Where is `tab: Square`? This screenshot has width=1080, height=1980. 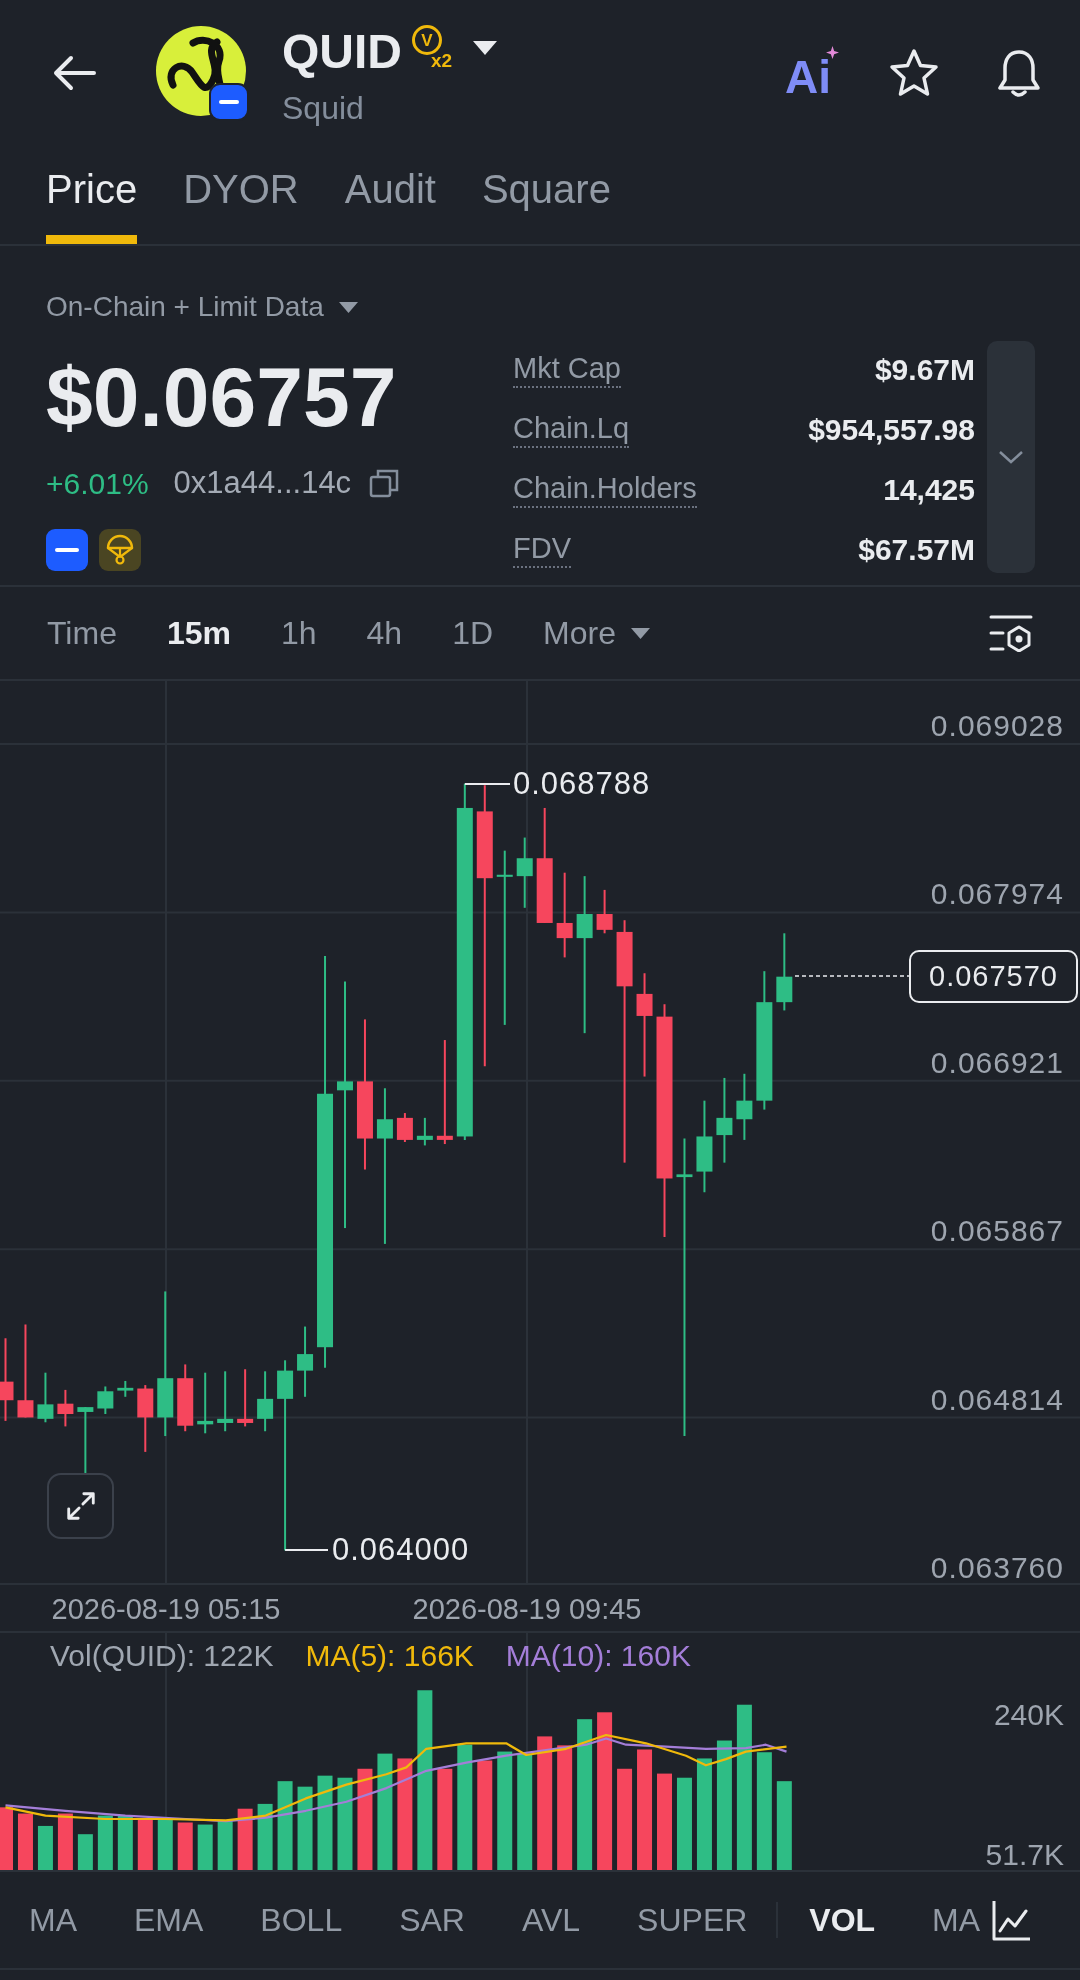 tab: Square is located at coordinates (546, 202).